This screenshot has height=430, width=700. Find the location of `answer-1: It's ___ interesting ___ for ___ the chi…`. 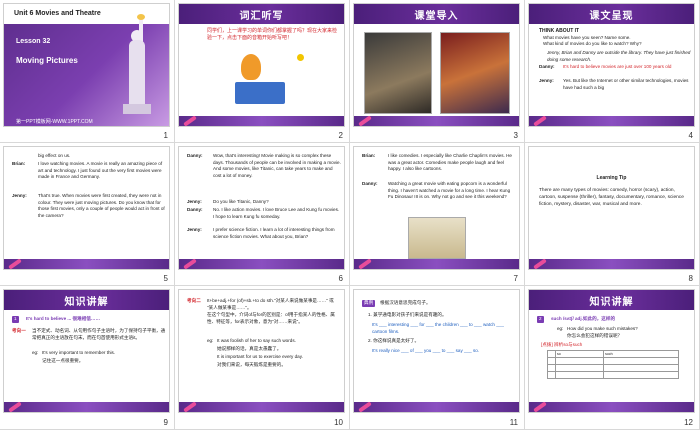

answer-1: It's ___ interesting ___ for ___ the chi… is located at coordinates (438, 328).